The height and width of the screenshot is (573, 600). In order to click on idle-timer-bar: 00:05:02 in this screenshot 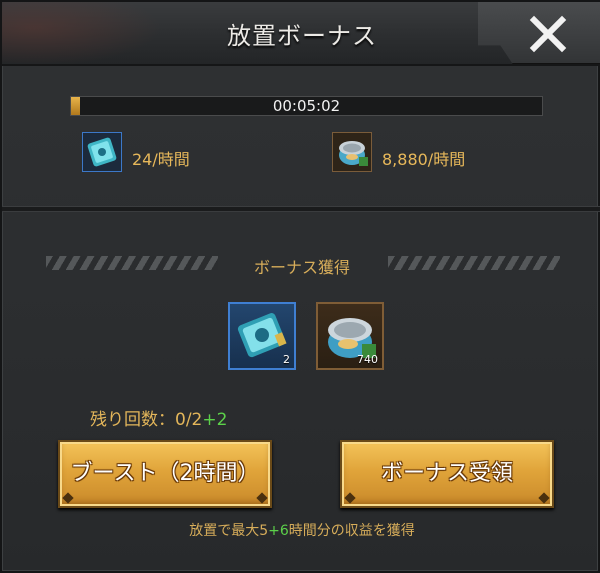, I will do `click(306, 106)`.